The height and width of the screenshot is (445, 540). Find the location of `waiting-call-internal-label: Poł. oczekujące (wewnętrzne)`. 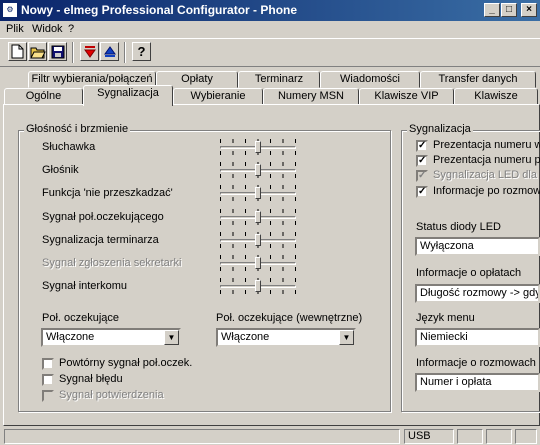

waiting-call-internal-label: Poł. oczekujące (wewnętrzne) is located at coordinates (289, 318).